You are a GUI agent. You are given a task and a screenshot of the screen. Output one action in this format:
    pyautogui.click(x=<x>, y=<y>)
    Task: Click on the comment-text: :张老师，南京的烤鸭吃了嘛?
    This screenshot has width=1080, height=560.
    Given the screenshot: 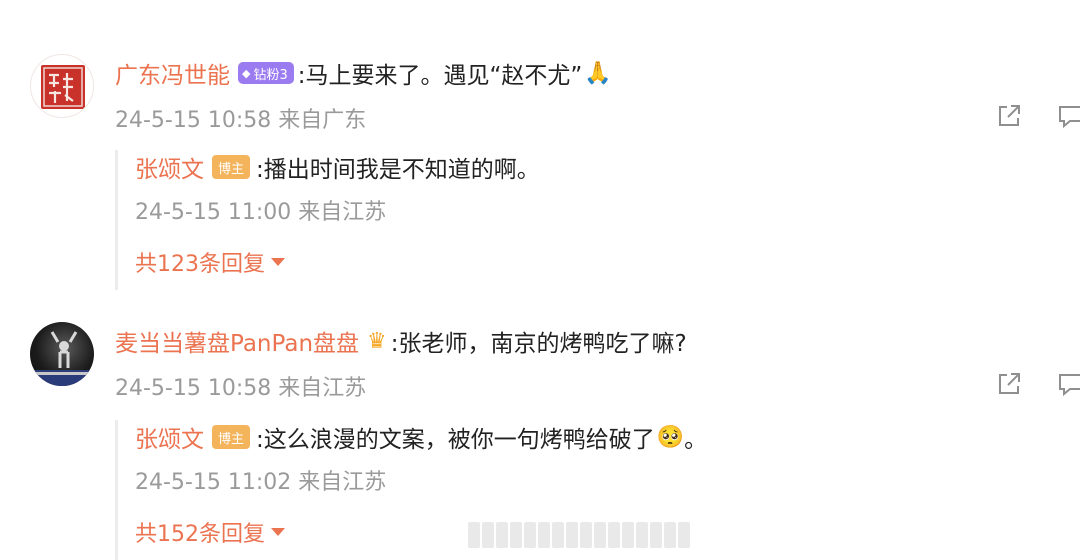 What is the action you would take?
    pyautogui.click(x=538, y=344)
    